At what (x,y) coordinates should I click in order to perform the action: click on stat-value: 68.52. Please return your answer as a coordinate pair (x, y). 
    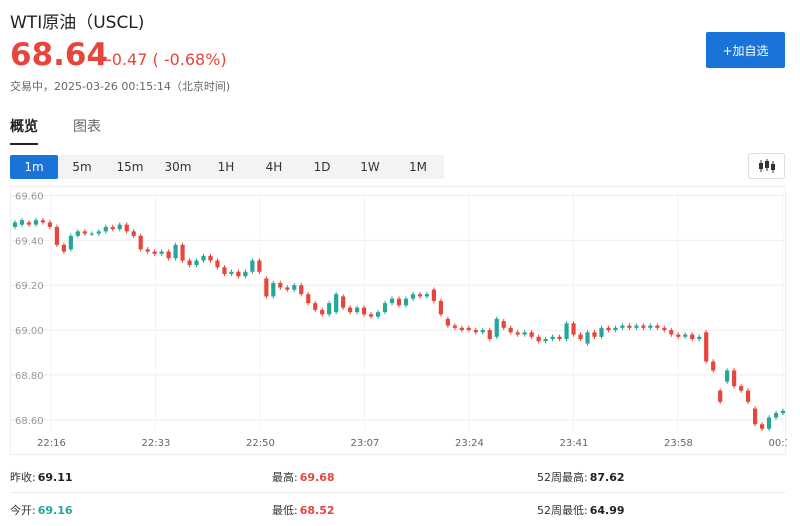
    Looking at the image, I should click on (317, 510).